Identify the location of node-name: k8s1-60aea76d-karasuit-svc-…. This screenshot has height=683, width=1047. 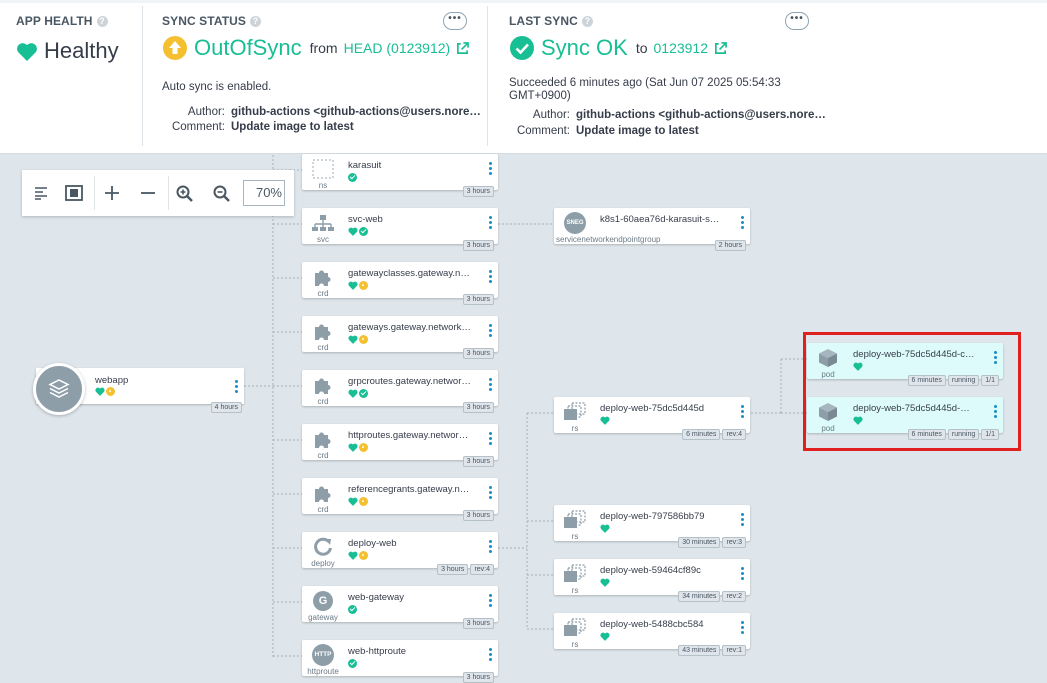
(662, 219).